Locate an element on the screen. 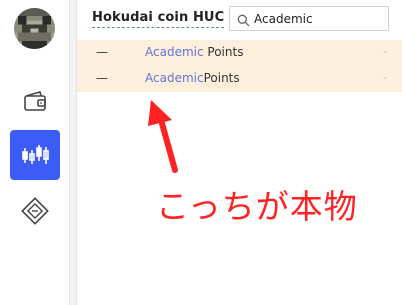 Image resolution: width=402 pixels, height=305 pixels. search-input is located at coordinates (319, 18).